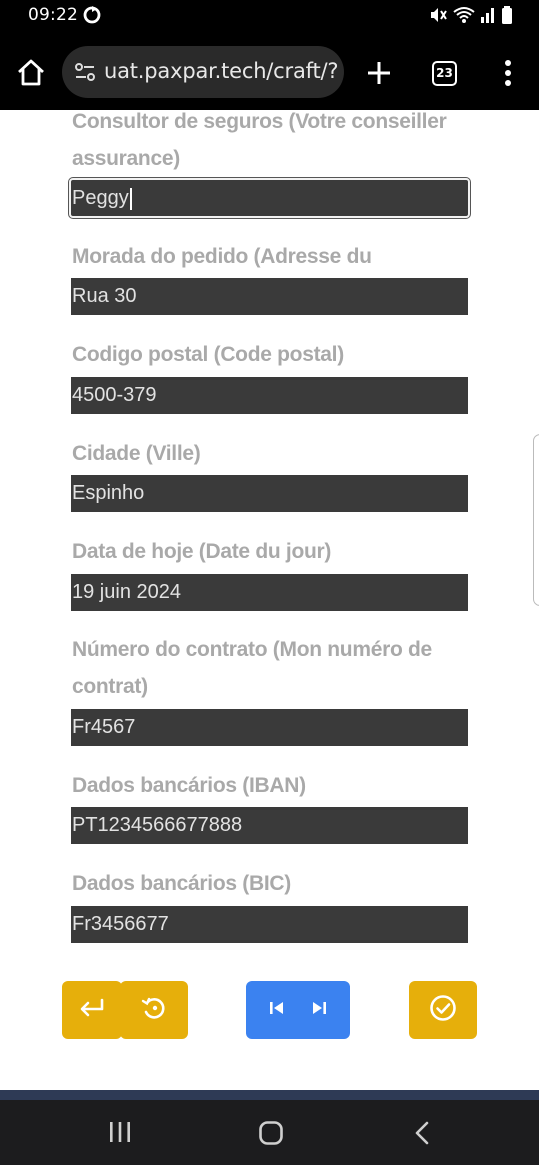  What do you see at coordinates (507, 17) in the screenshot?
I see `battery-icon` at bounding box center [507, 17].